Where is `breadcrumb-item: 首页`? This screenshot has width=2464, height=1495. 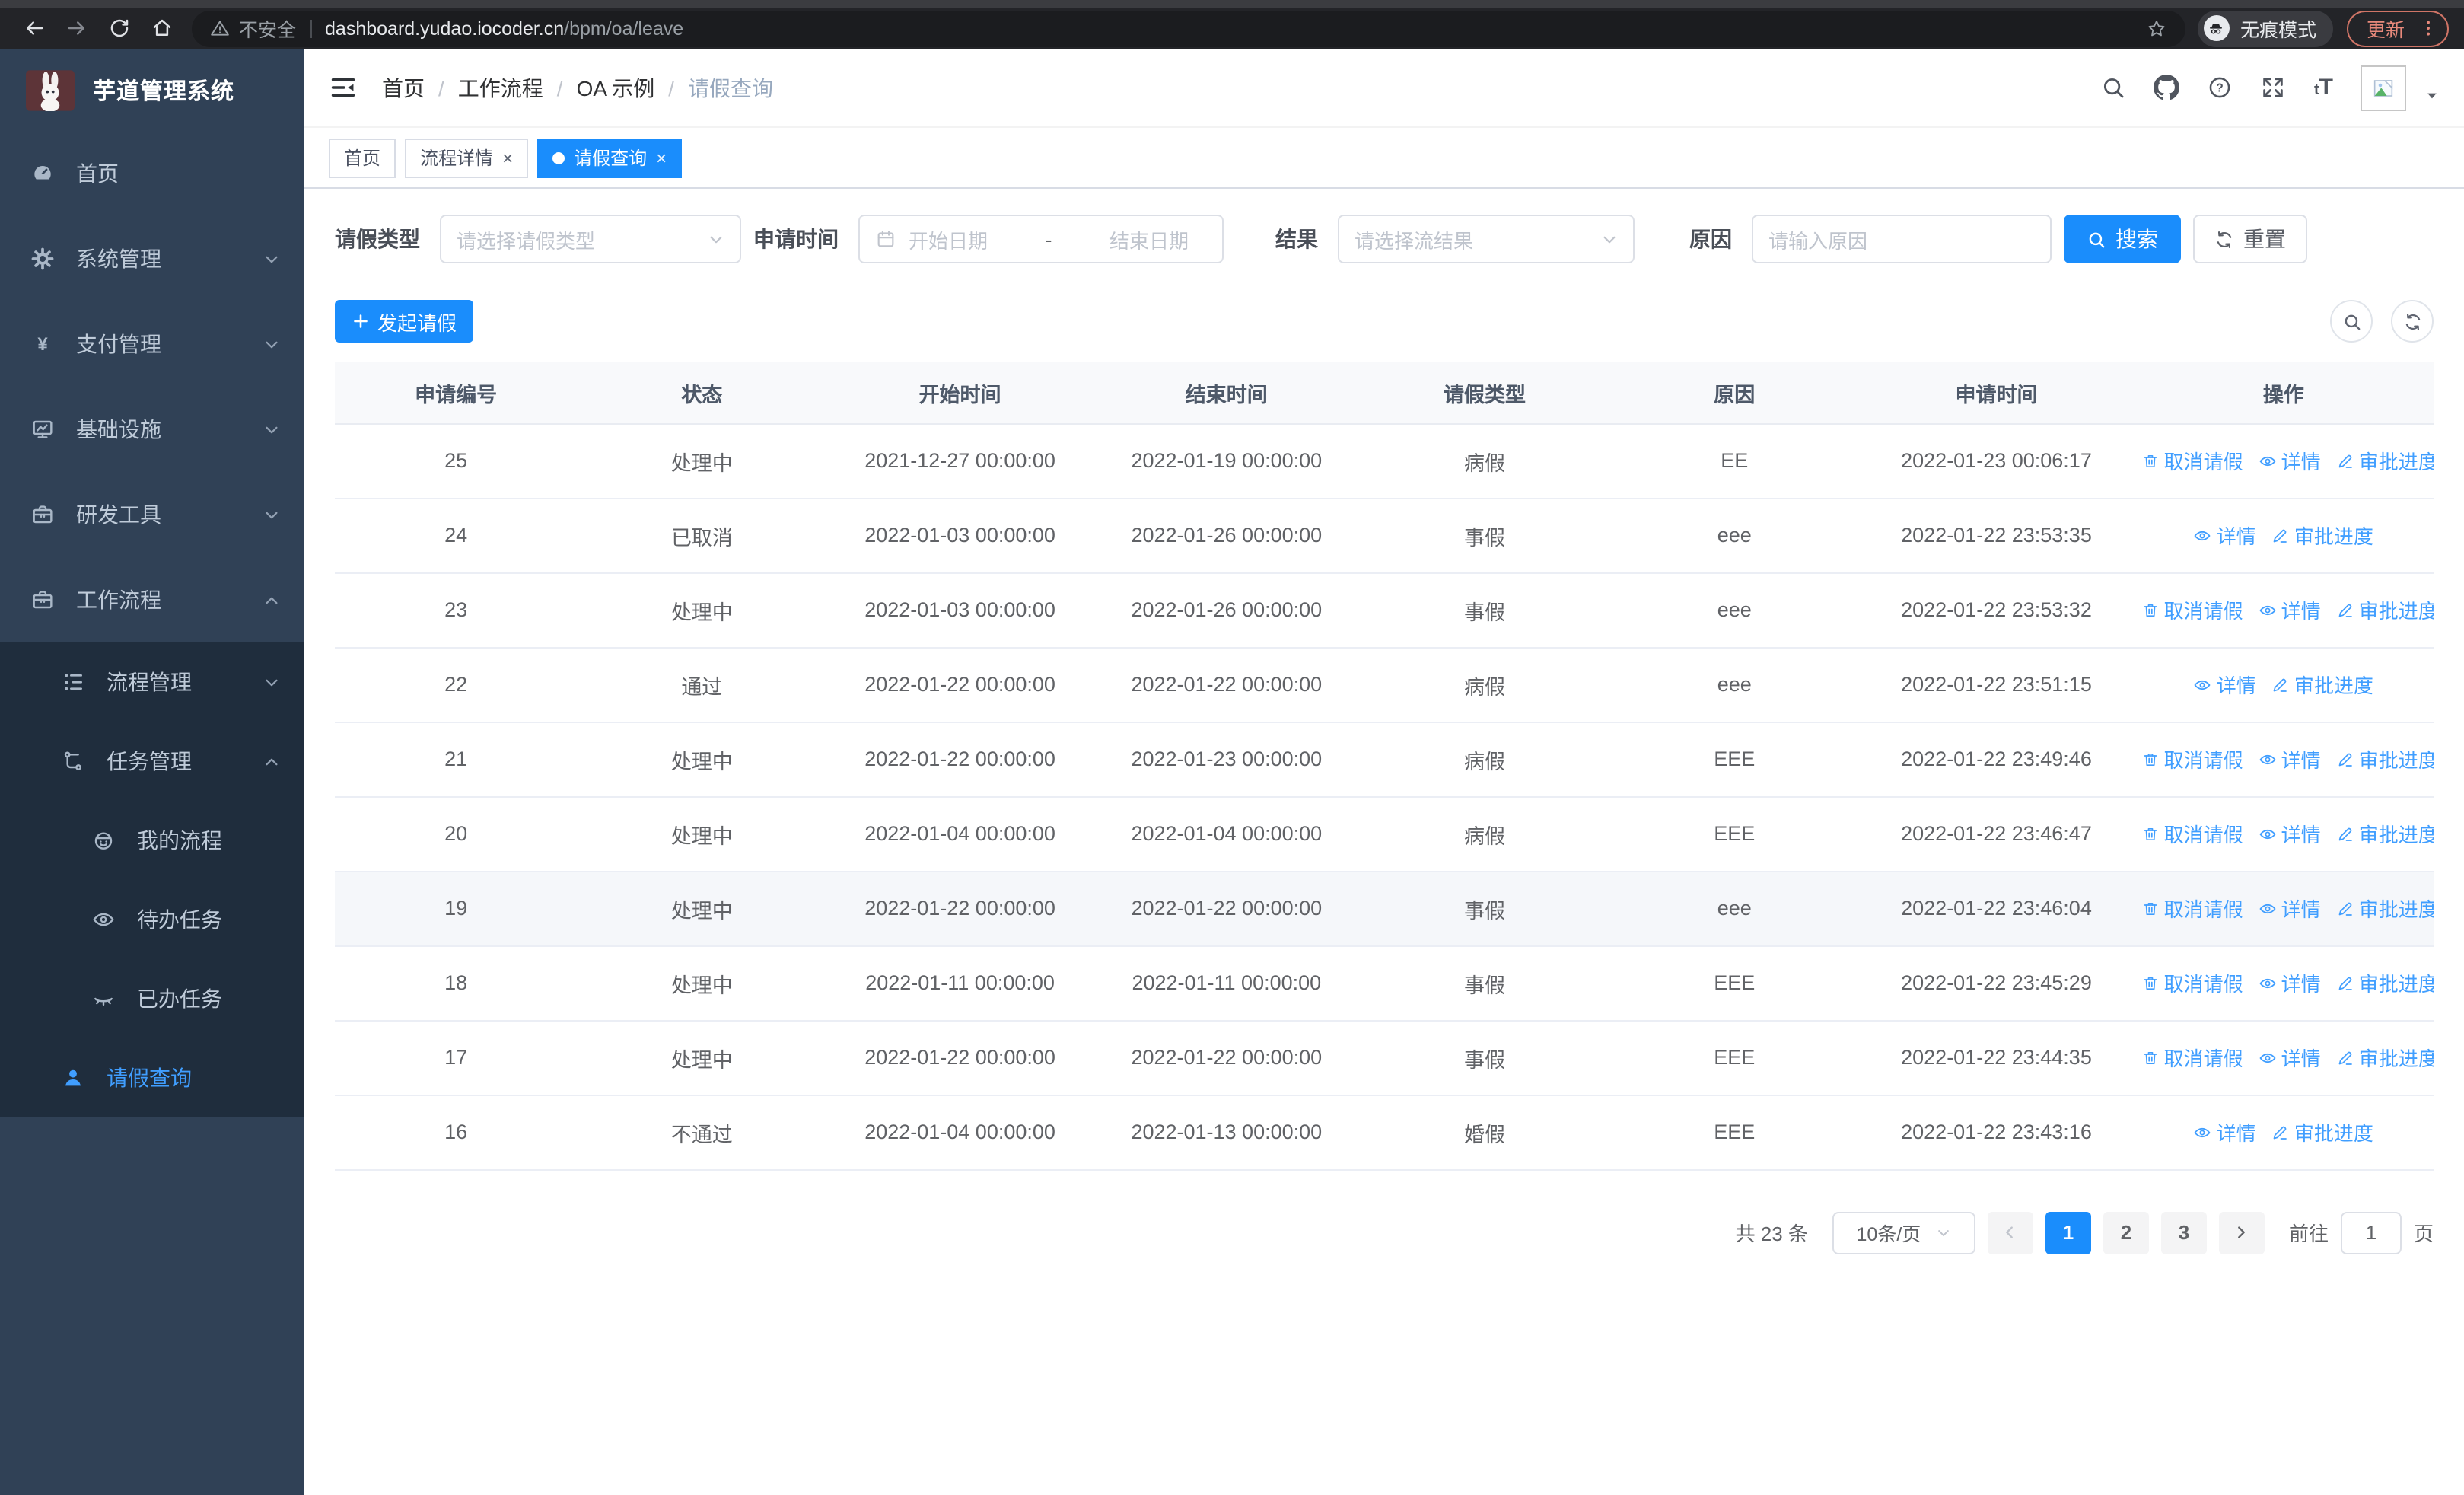
breadcrumb-item: 首页 is located at coordinates (403, 88).